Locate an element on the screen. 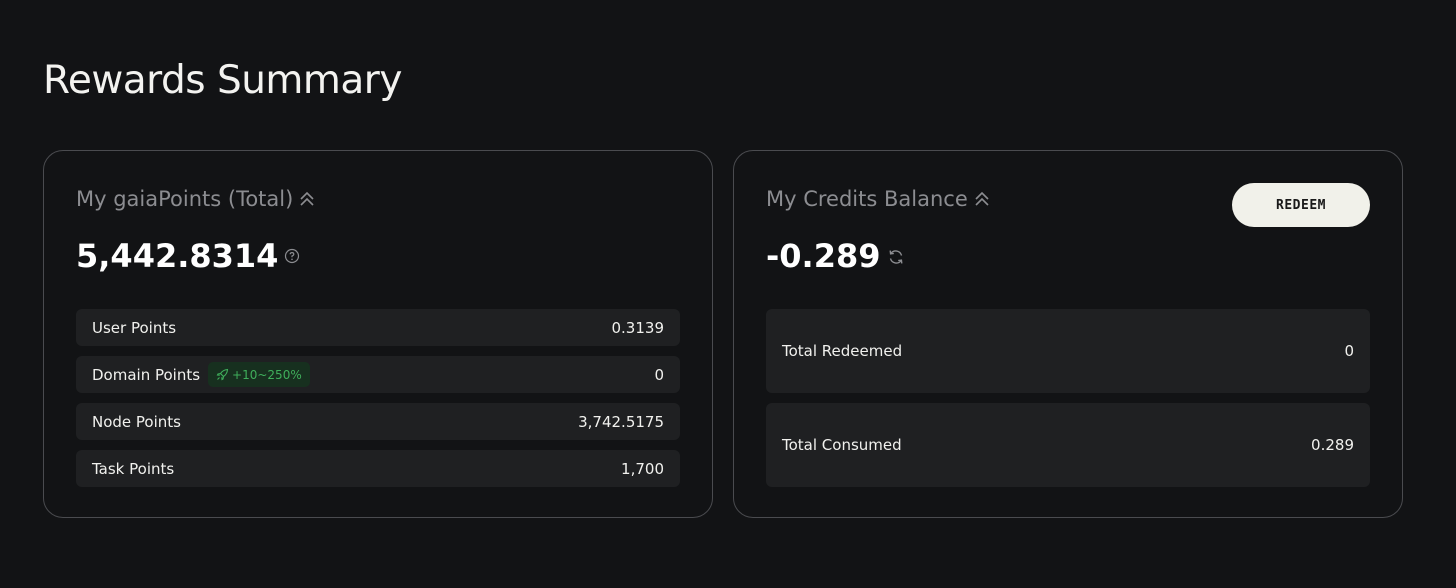 This screenshot has width=1456, height=588. points-row-value: 0 is located at coordinates (659, 374).